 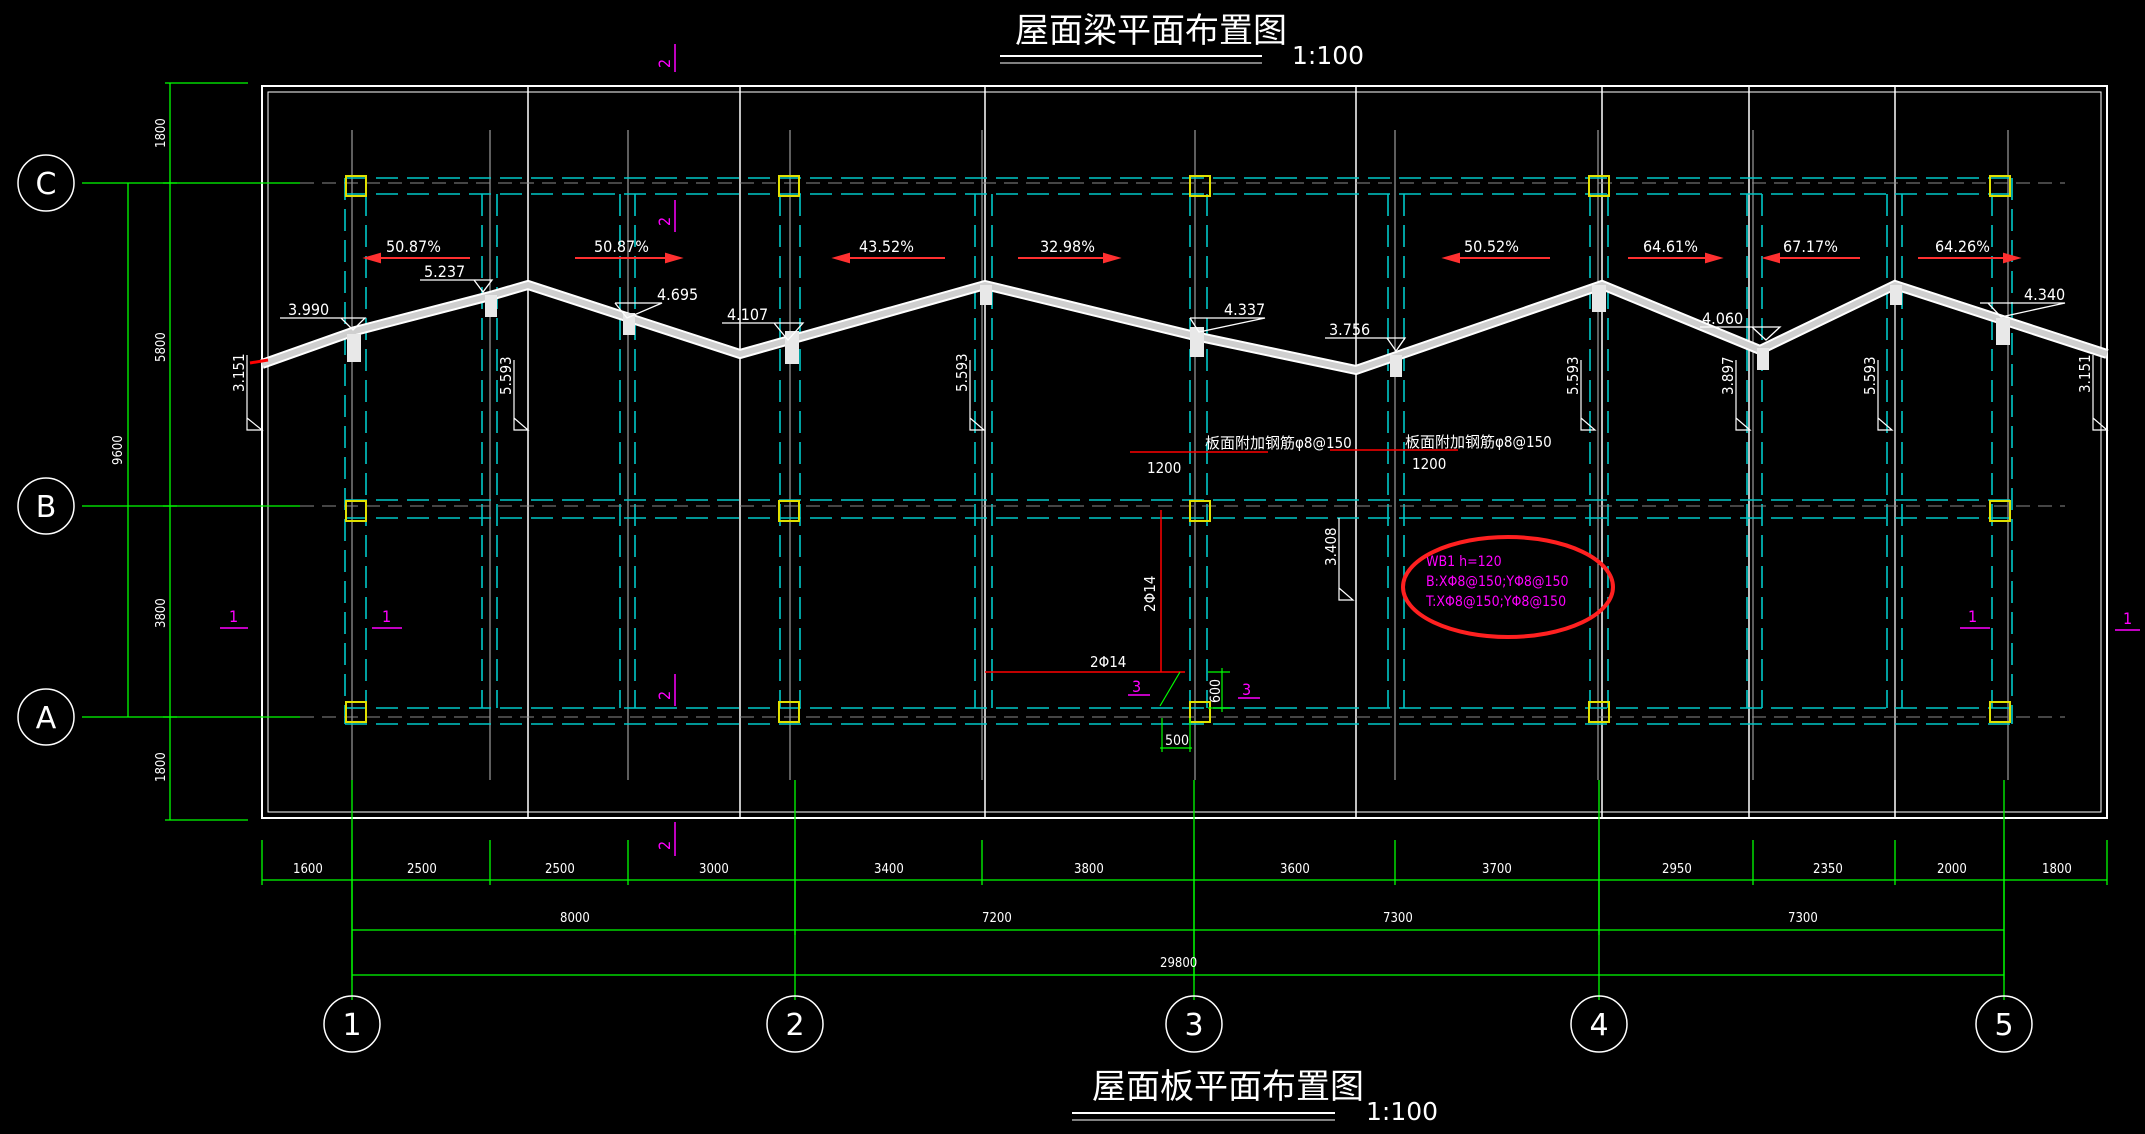 What do you see at coordinates (308, 309) in the screenshot?
I see `elevation-label: 3.990` at bounding box center [308, 309].